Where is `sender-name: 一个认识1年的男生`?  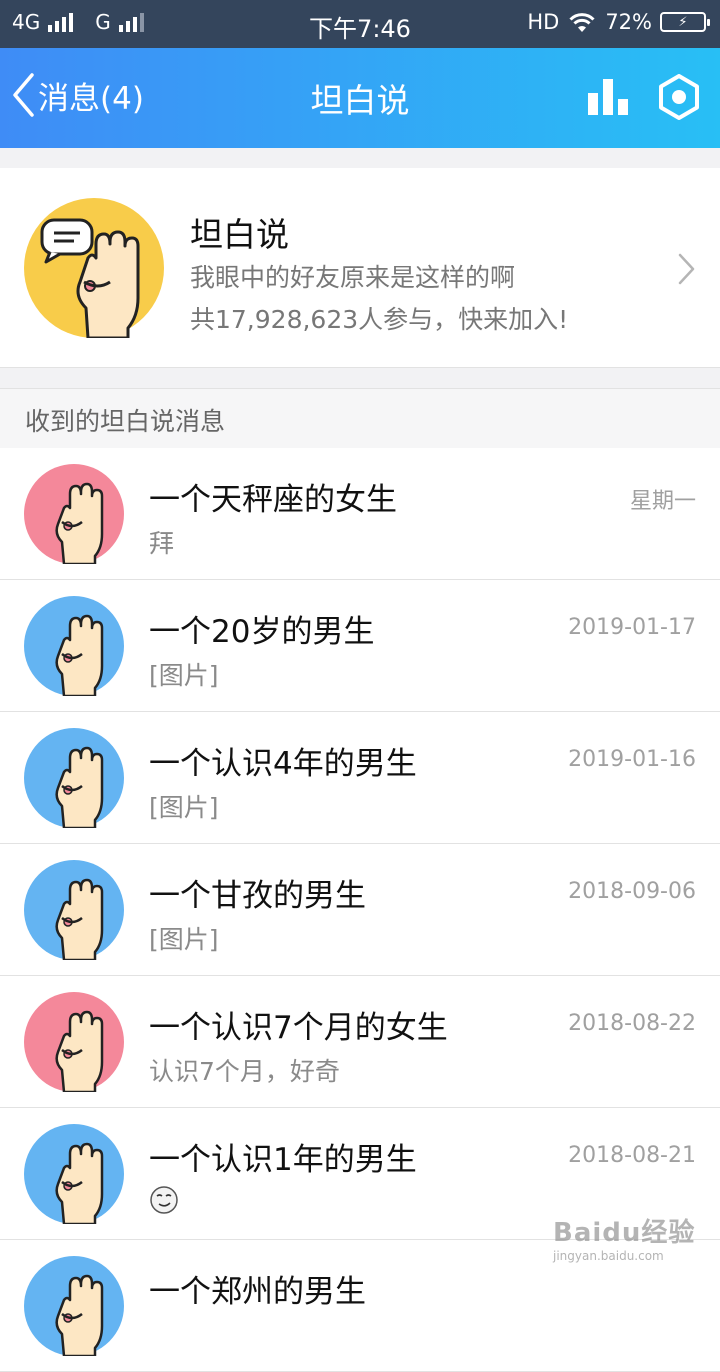
sender-name: 一个认识1年的男生 is located at coordinates (283, 1160).